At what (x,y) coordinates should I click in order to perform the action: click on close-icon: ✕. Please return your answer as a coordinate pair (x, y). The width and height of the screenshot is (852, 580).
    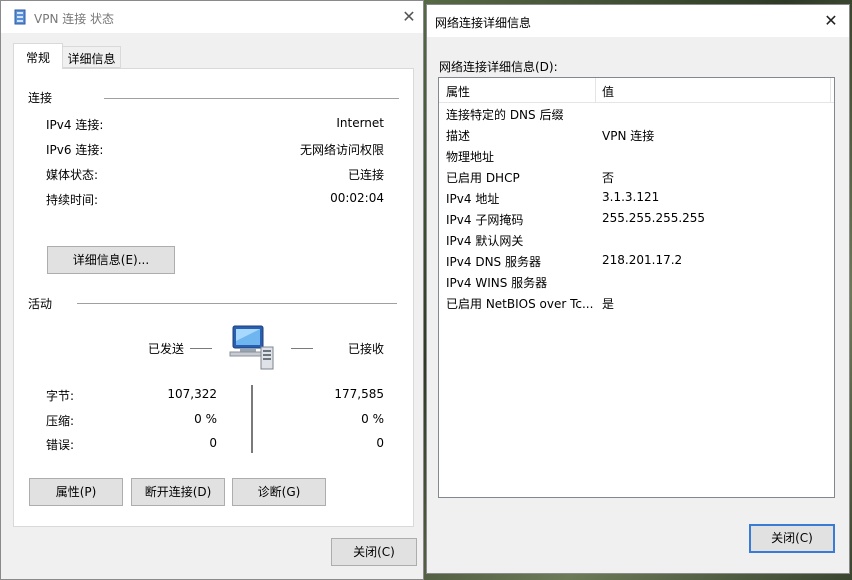
    Looking at the image, I should click on (409, 17).